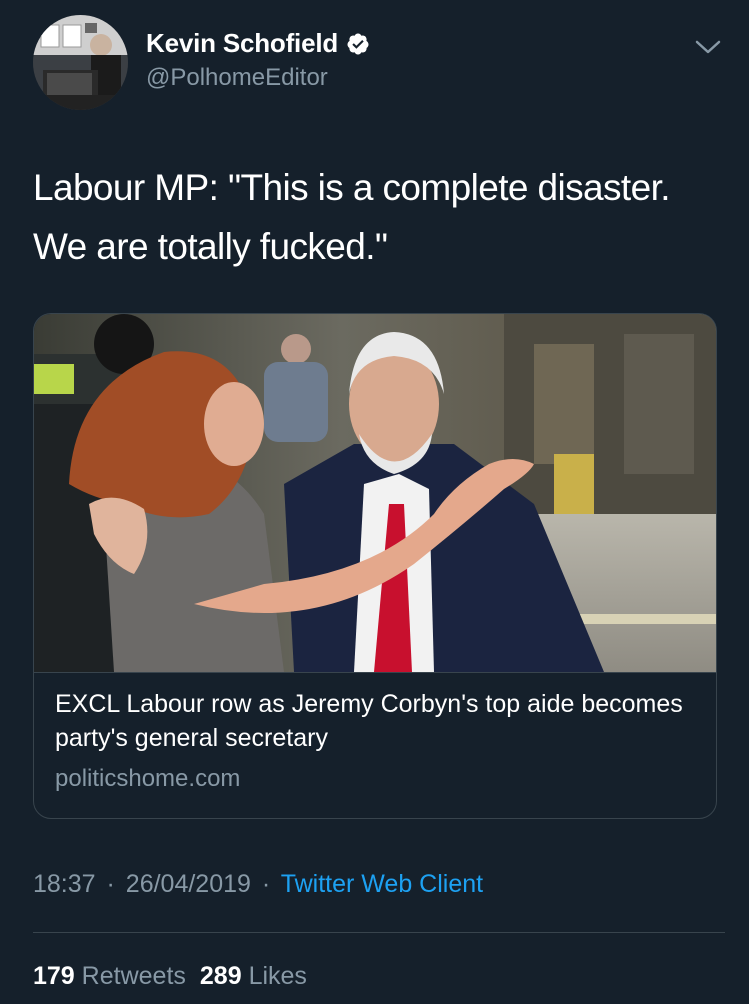  I want to click on tweet-client-link: Twitter Web Client, so click(382, 884).